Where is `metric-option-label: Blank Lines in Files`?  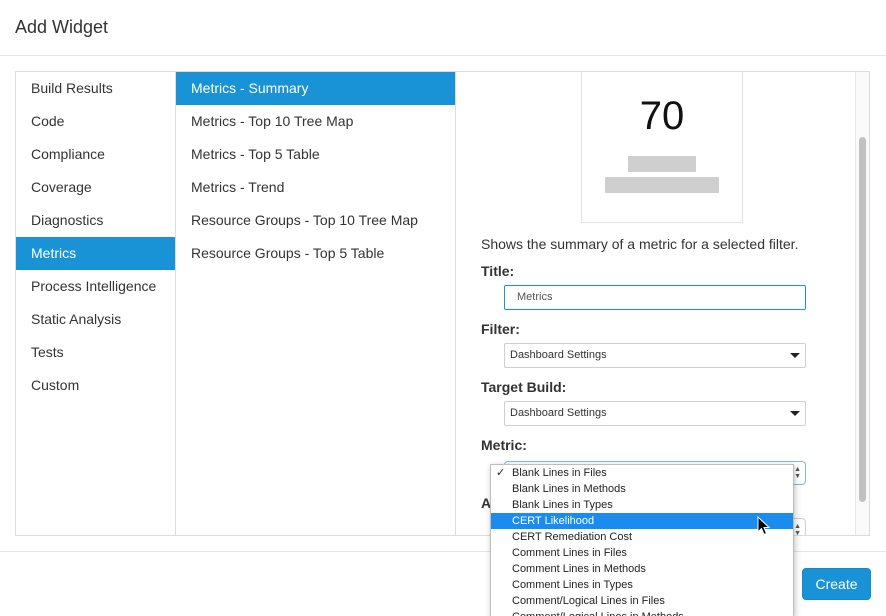
metric-option-label: Blank Lines in Files is located at coordinates (559, 473).